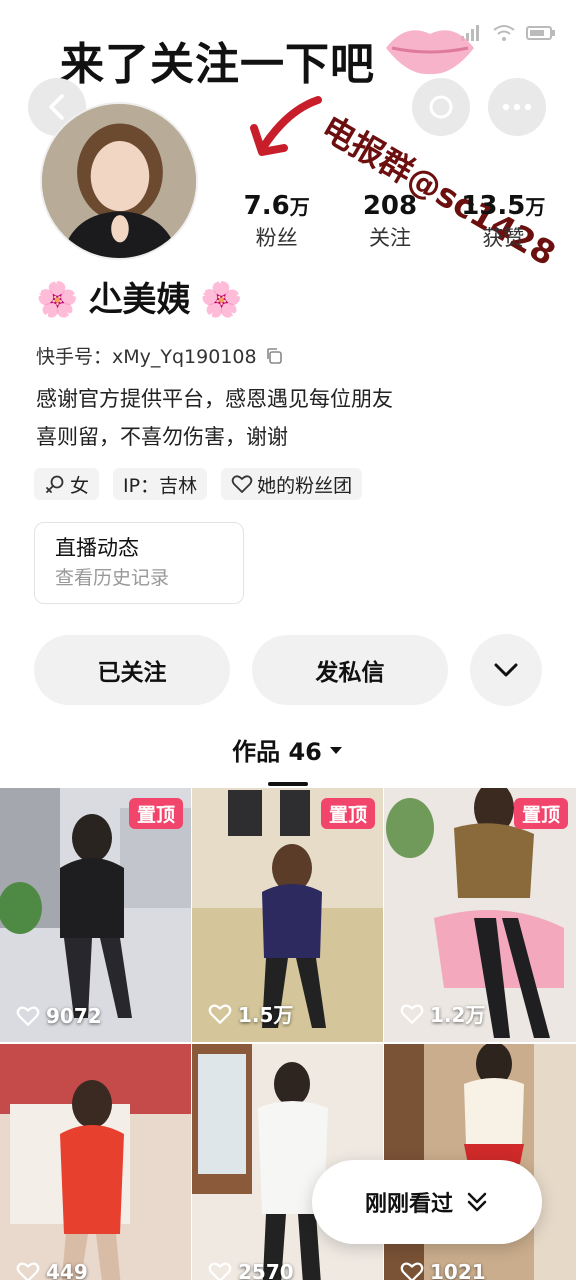 This screenshot has height=1280, width=576. I want to click on like-count: 9072, so click(59, 1016).